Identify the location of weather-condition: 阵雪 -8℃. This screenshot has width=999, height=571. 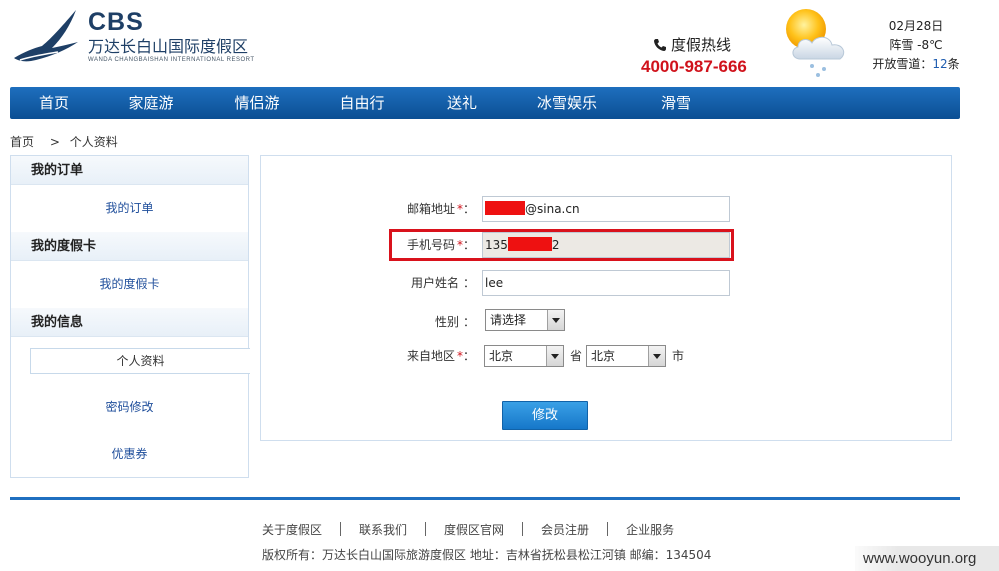
(916, 45).